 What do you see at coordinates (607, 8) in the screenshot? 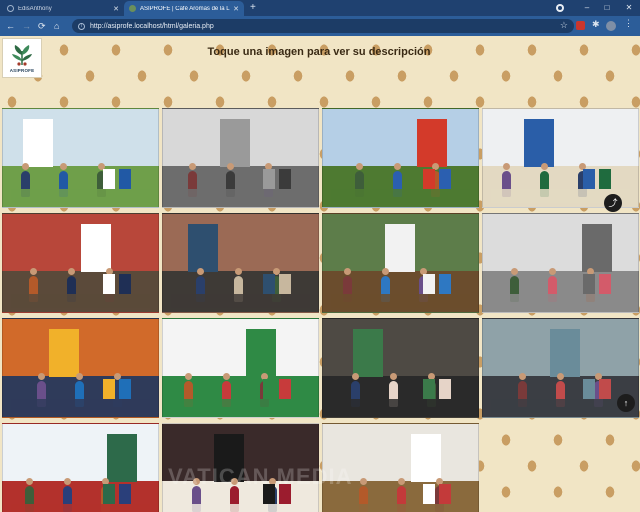
I see `maximize-button: □` at bounding box center [607, 8].